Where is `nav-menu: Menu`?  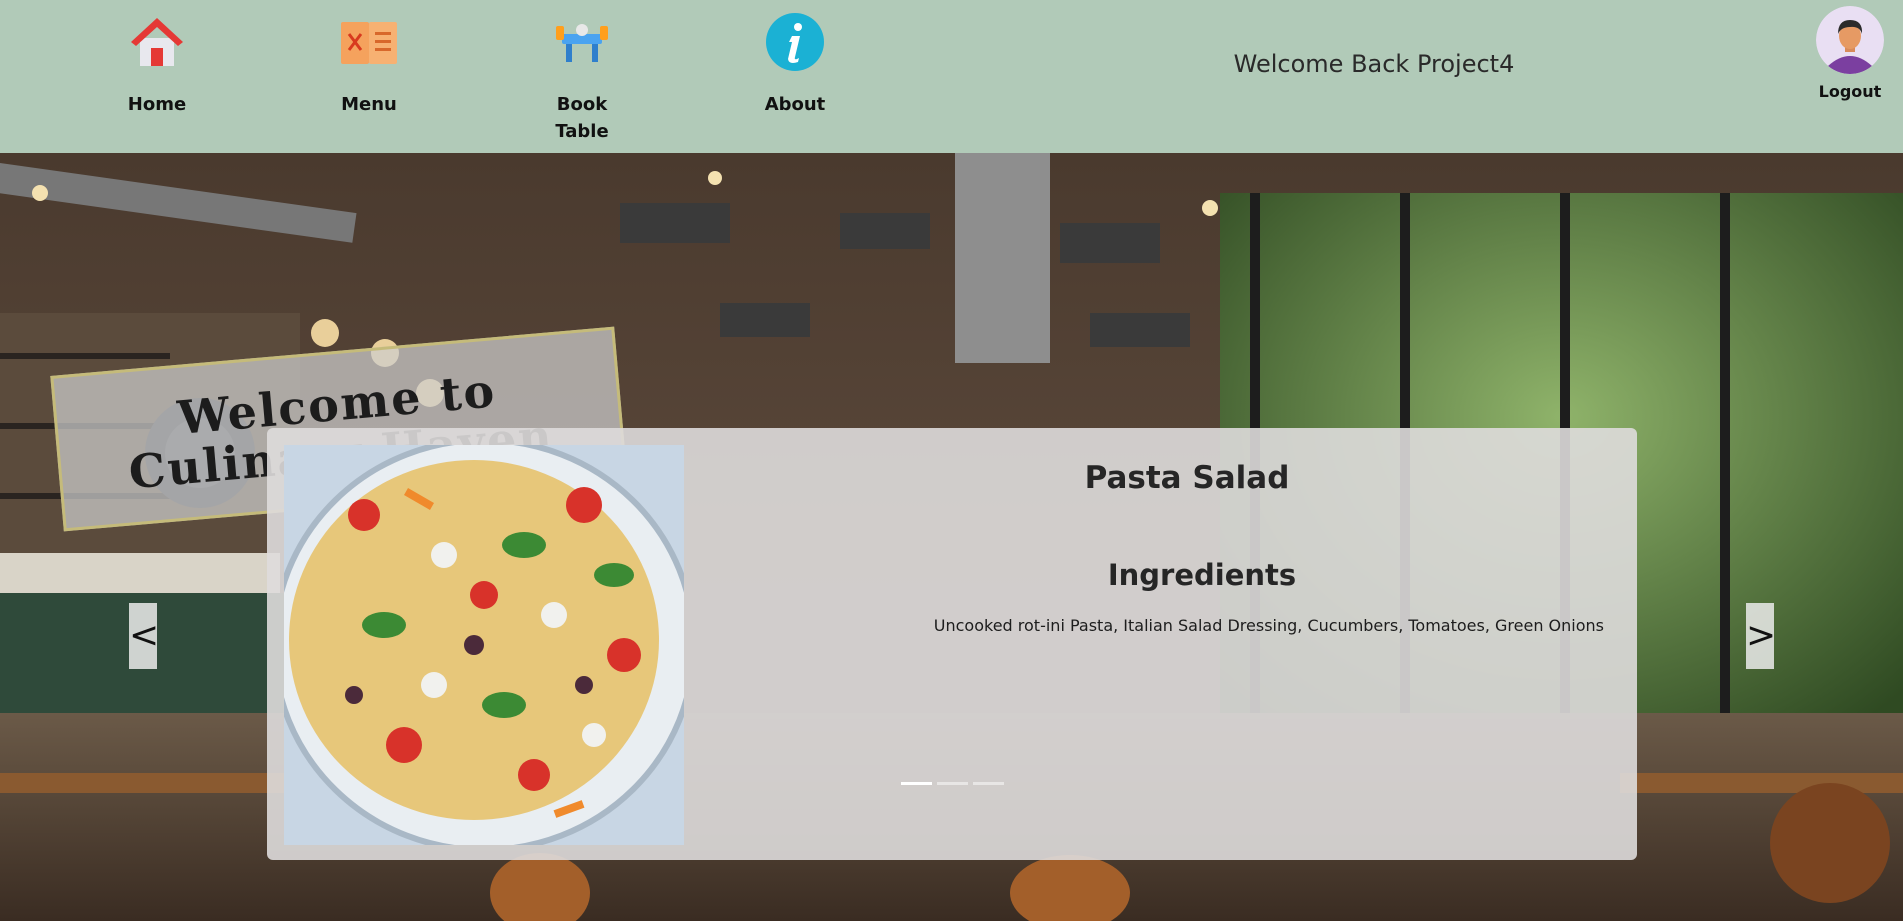
nav-menu: Menu is located at coordinates (369, 65).